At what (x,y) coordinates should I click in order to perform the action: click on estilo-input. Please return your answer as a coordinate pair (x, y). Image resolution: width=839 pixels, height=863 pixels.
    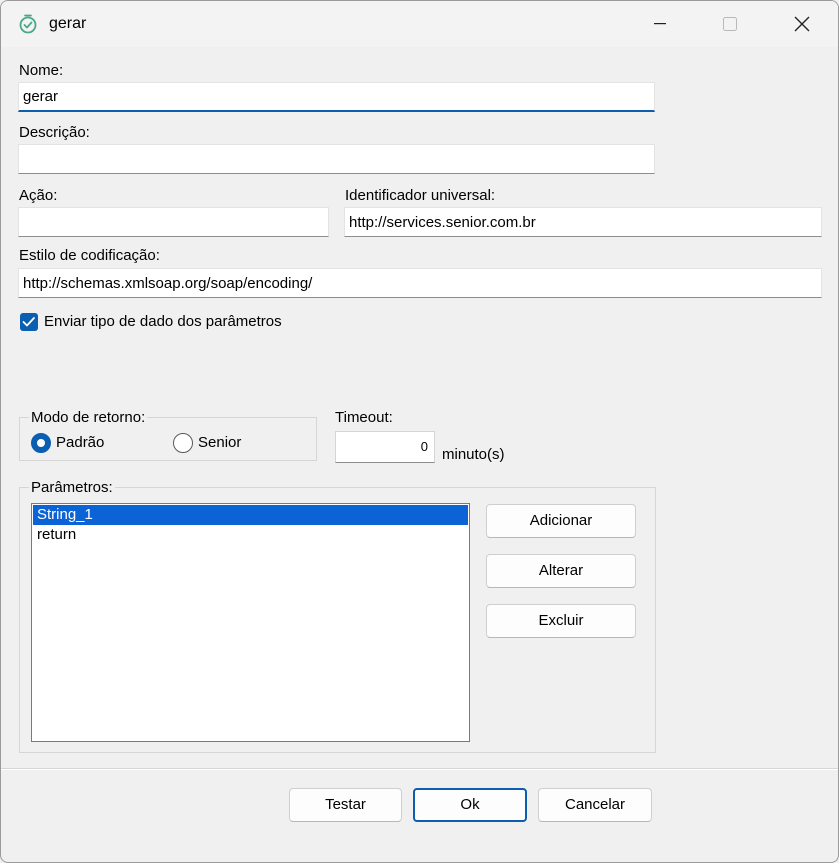
    Looking at the image, I should click on (420, 283).